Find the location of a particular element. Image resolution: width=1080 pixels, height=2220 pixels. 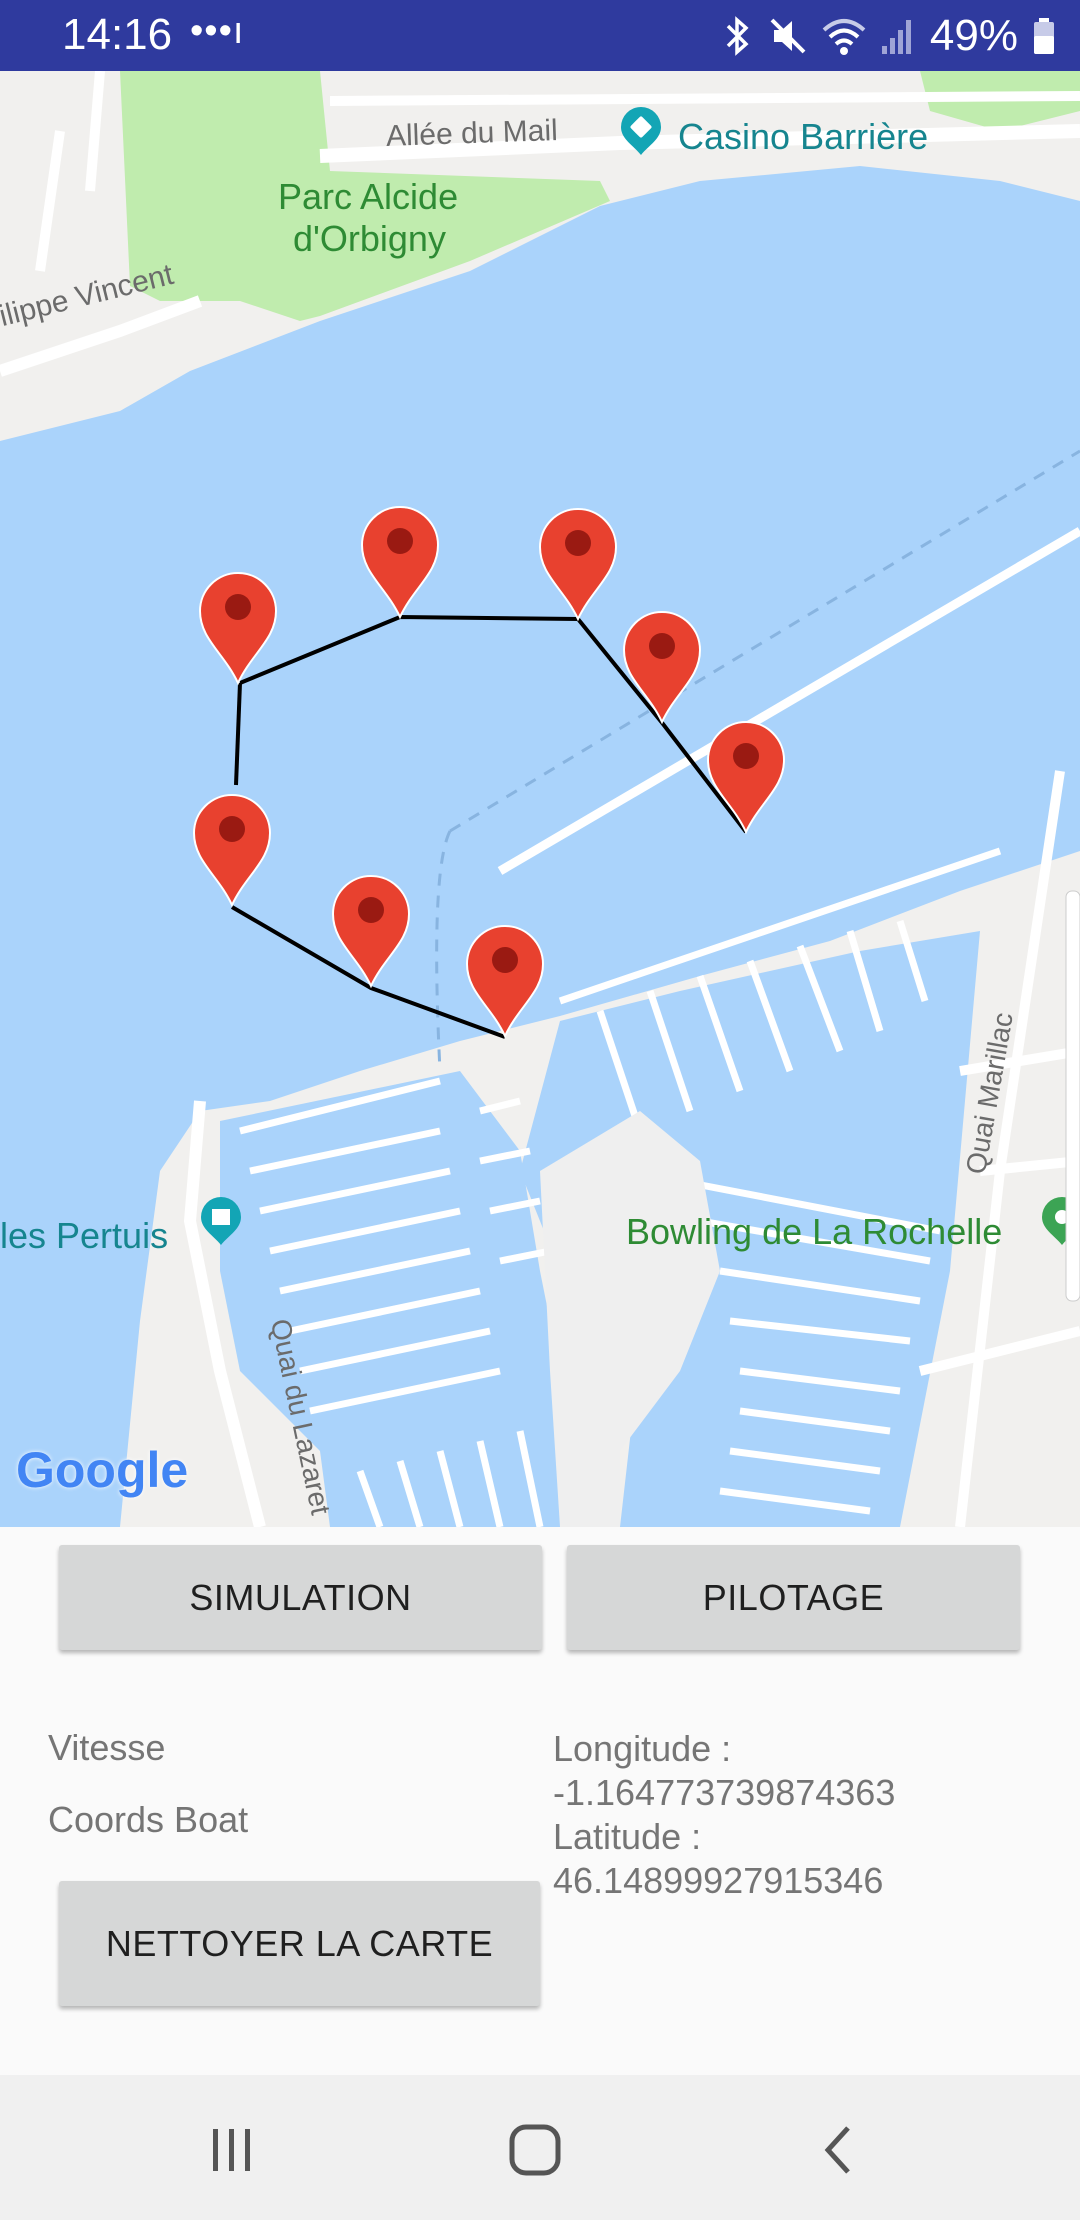

recents-button is located at coordinates (232, 2150).